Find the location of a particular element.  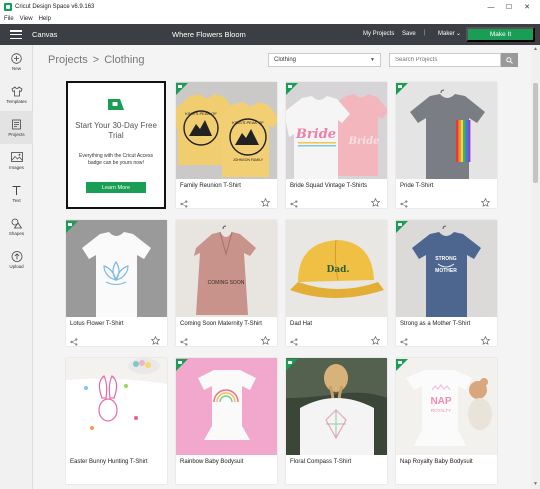

scroll-down-arrow-icon: ▼ is located at coordinates (535, 484).